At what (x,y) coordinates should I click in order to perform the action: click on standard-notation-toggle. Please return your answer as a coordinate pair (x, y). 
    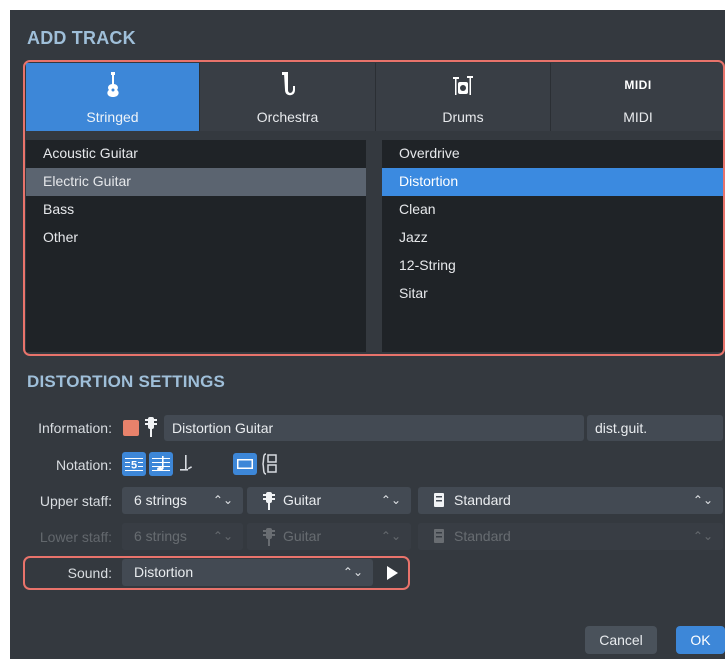
    Looking at the image, I should click on (161, 464).